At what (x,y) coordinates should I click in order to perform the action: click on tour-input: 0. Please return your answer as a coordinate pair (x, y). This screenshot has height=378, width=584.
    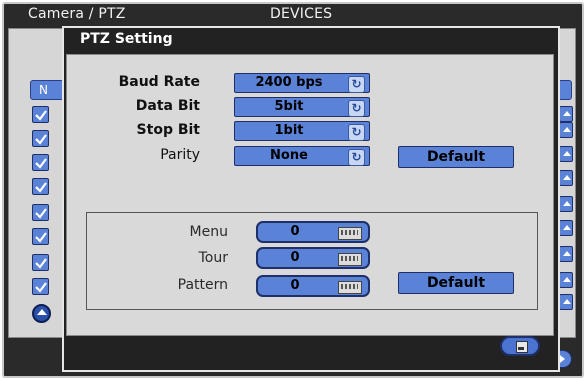
    Looking at the image, I should click on (313, 258).